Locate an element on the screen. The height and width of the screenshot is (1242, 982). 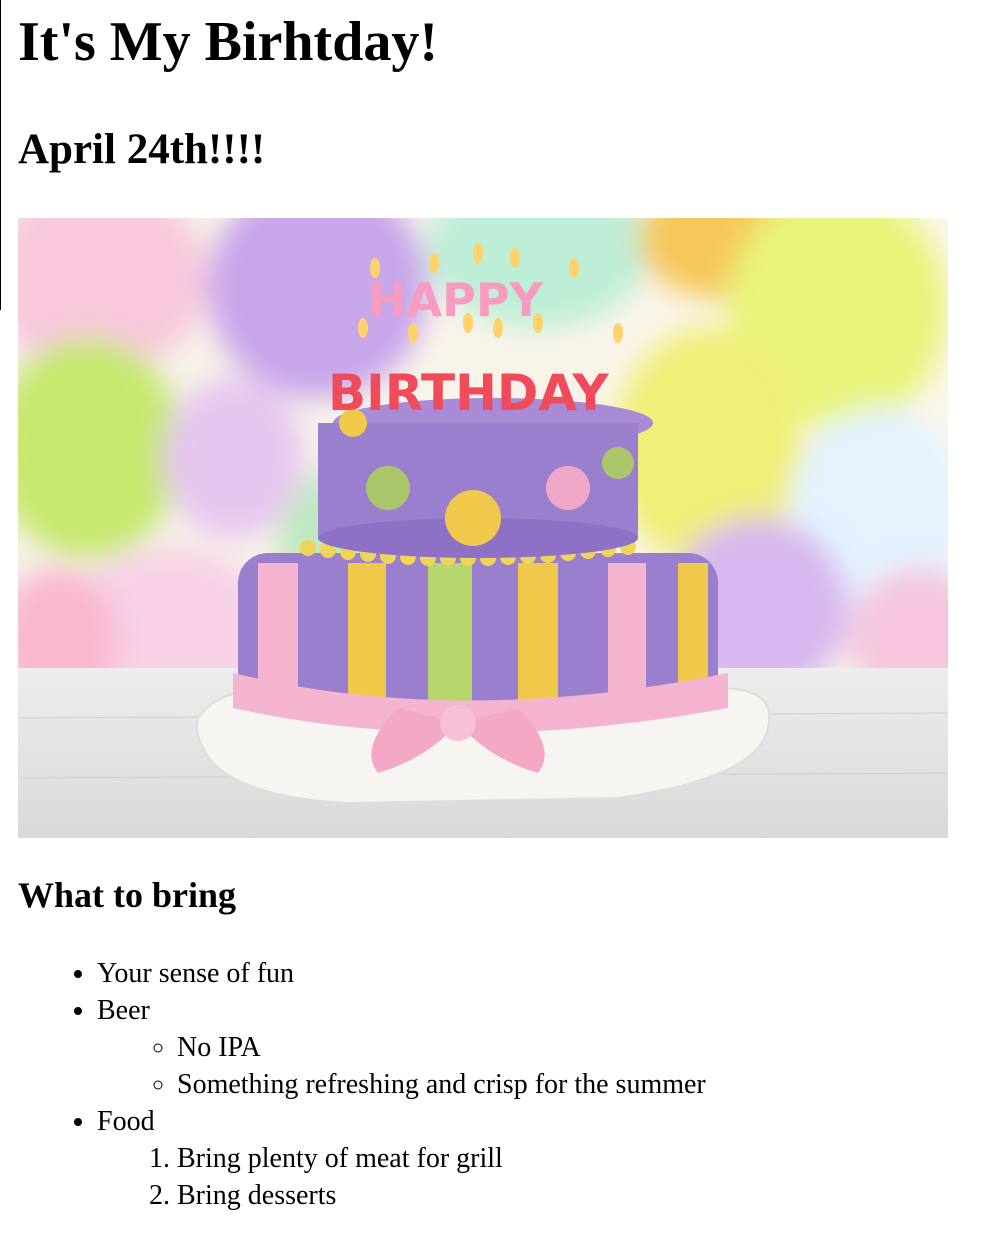
list-item: Bring plenty of meat for grill is located at coordinates (441, 1158).